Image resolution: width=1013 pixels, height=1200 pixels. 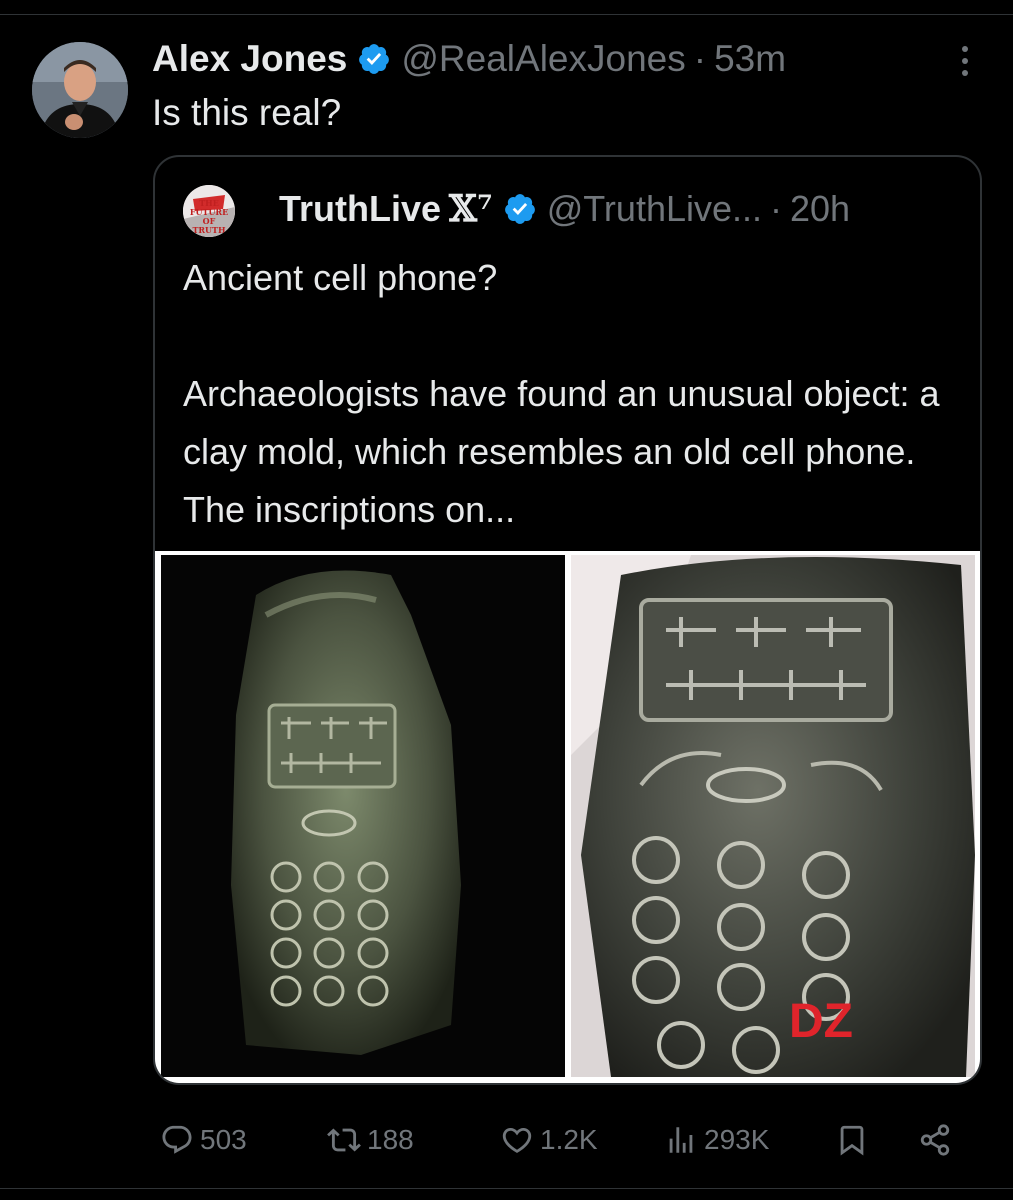 What do you see at coordinates (750, 59) in the screenshot?
I see `tweet-time: 53m` at bounding box center [750, 59].